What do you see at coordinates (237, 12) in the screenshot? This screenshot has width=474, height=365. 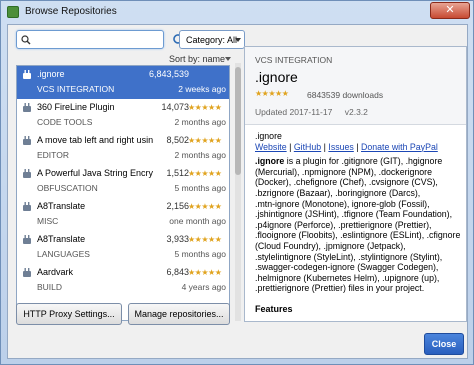 I see `title-bar: Browse Repositories ✕` at bounding box center [237, 12].